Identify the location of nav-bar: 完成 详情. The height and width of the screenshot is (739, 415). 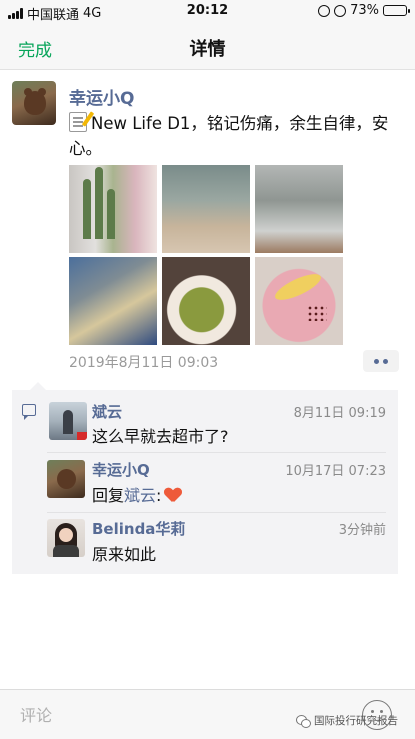
(207, 46).